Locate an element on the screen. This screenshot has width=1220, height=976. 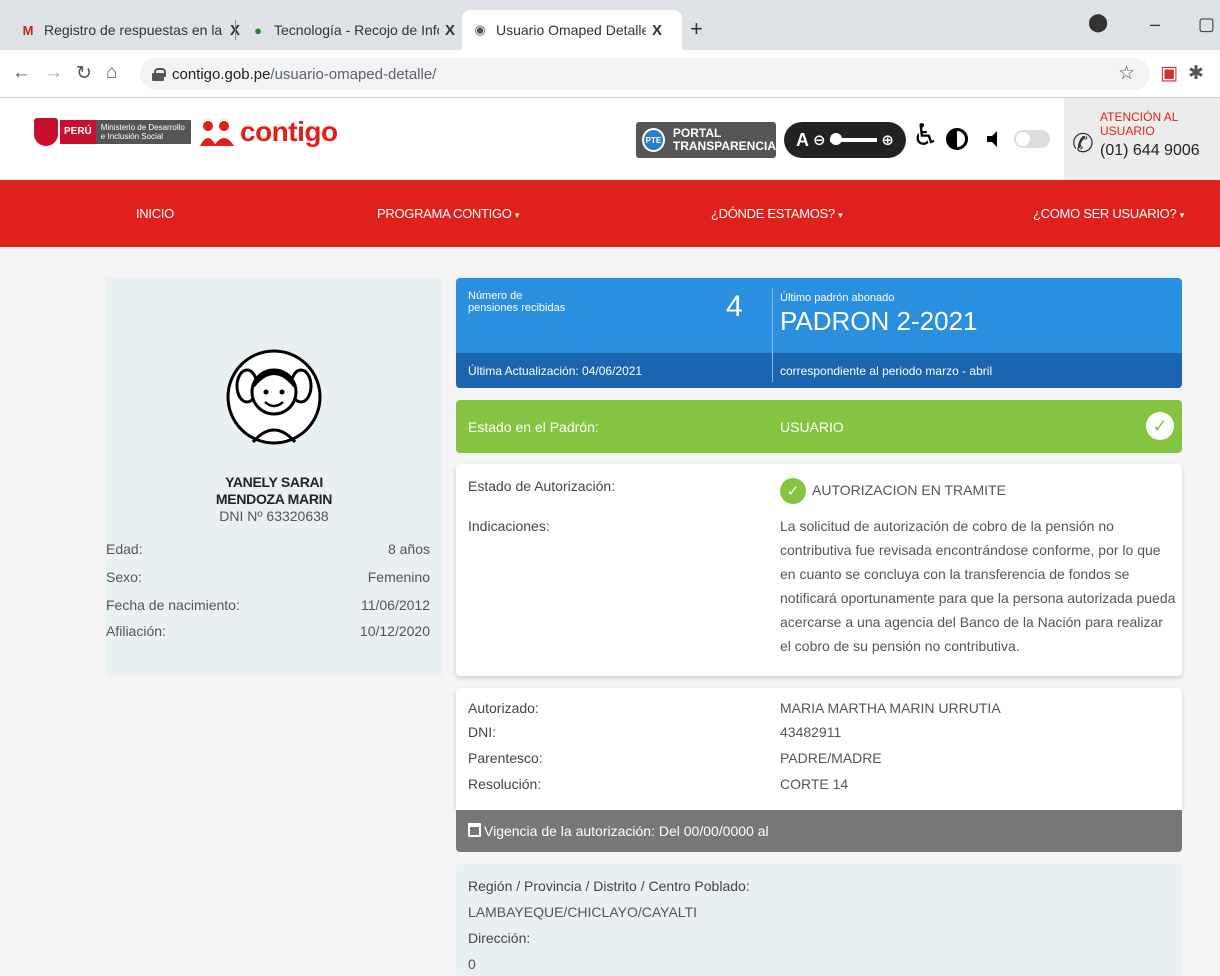
phone-number: (01) 644 9006 is located at coordinates (1150, 150).